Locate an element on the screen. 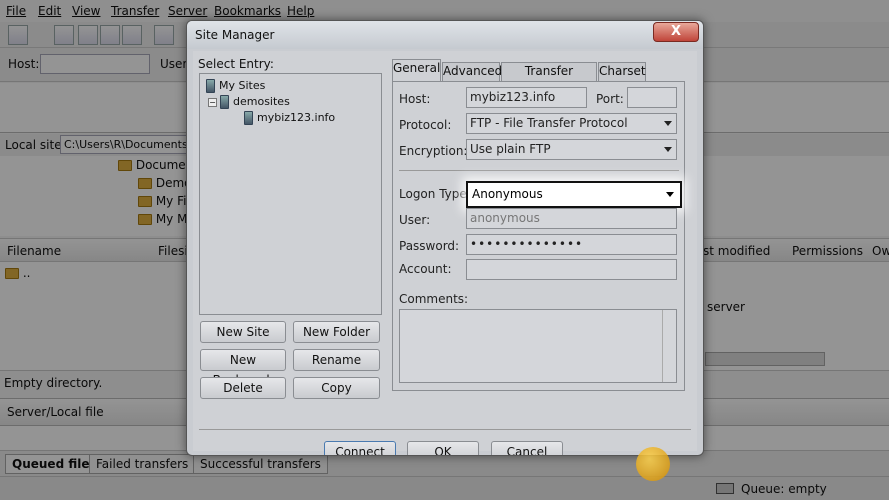  dialog-title: Site Manager is located at coordinates (235, 35).